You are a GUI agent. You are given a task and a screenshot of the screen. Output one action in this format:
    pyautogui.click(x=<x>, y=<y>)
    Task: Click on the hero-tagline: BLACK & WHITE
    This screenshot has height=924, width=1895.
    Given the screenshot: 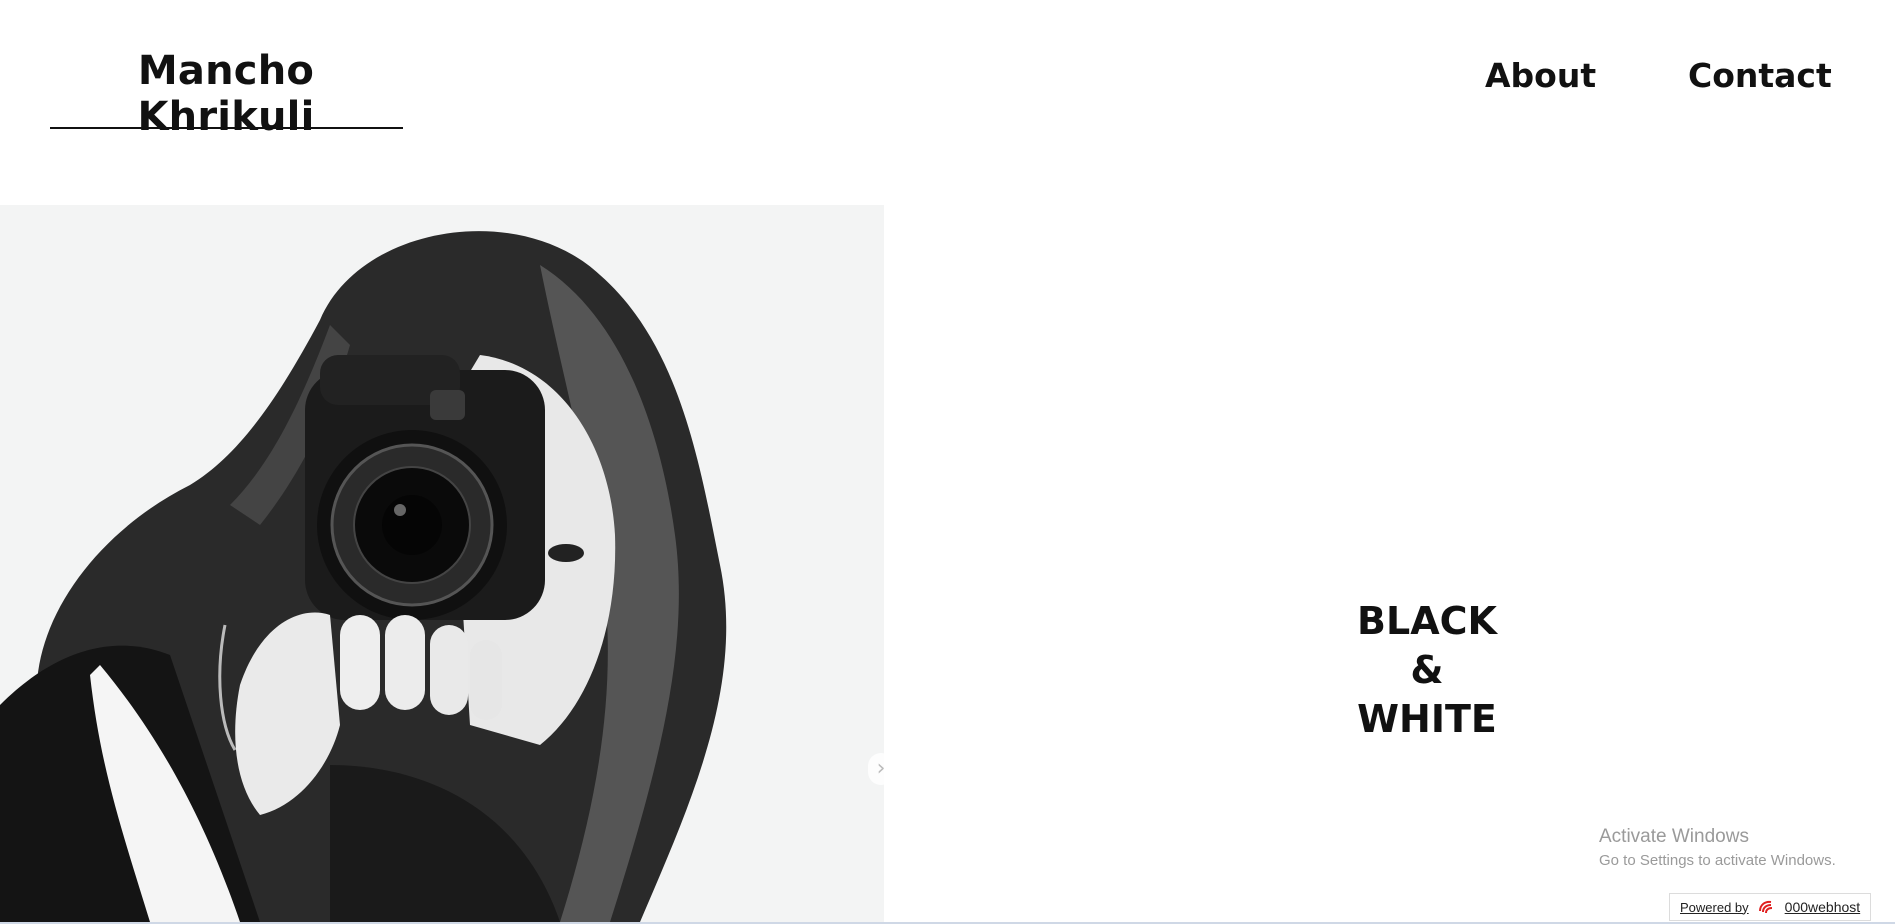 What is the action you would take?
    pyautogui.click(x=1427, y=670)
    